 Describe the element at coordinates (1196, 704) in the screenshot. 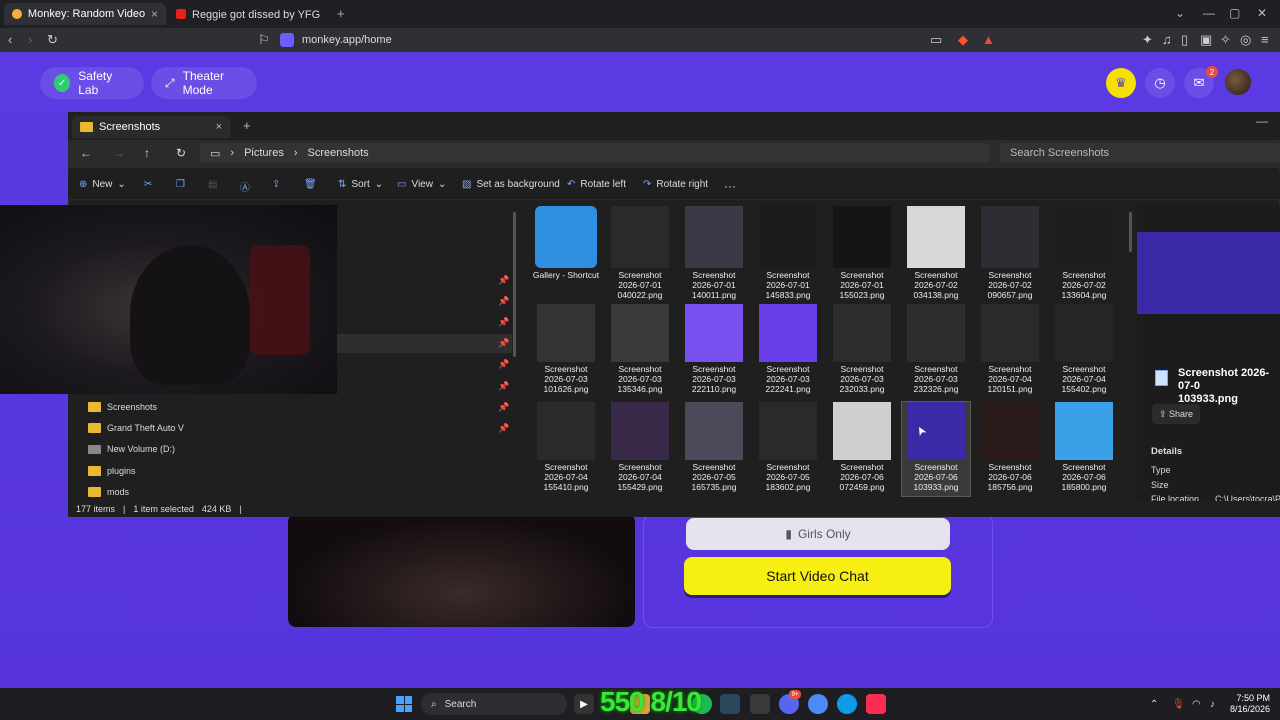

I see `wifi-icon: ◠` at that location.